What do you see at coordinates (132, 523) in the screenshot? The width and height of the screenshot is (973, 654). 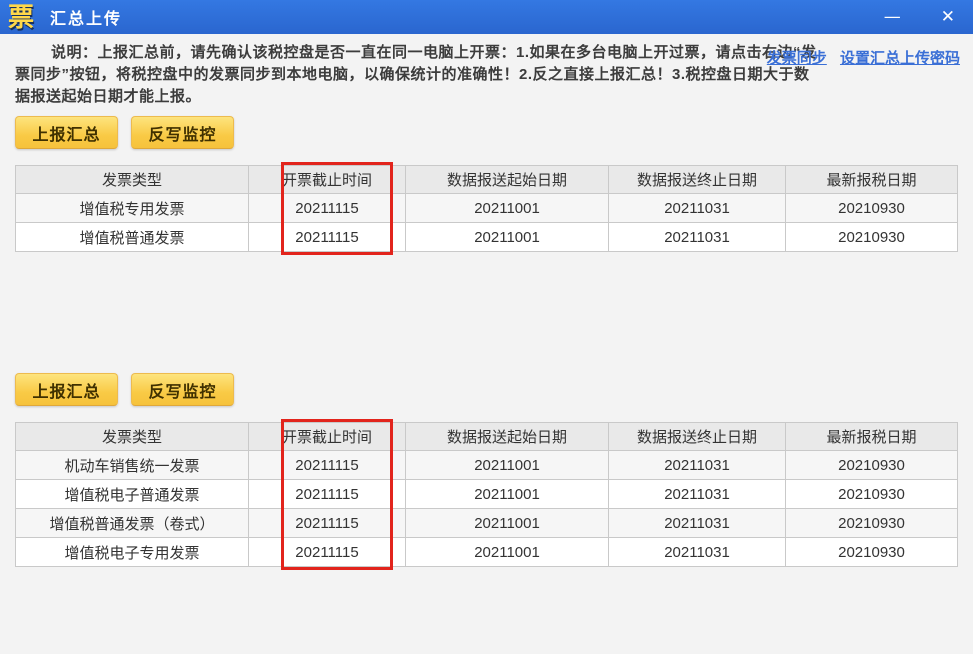 I see `invoice-type-cell: 增值税普通发票（卷式）` at bounding box center [132, 523].